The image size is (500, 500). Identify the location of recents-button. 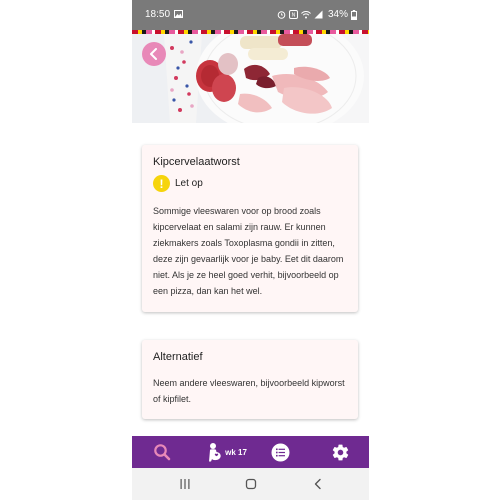
(185, 484).